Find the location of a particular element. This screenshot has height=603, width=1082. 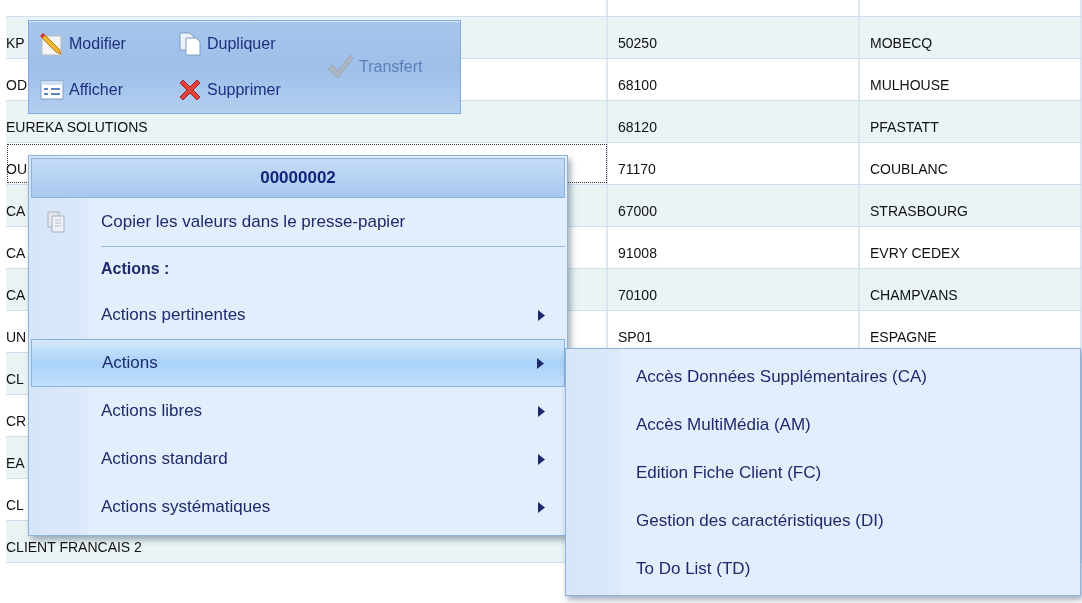

menu-item: Accès Données Supplémentaires (CA) is located at coordinates (823, 377).